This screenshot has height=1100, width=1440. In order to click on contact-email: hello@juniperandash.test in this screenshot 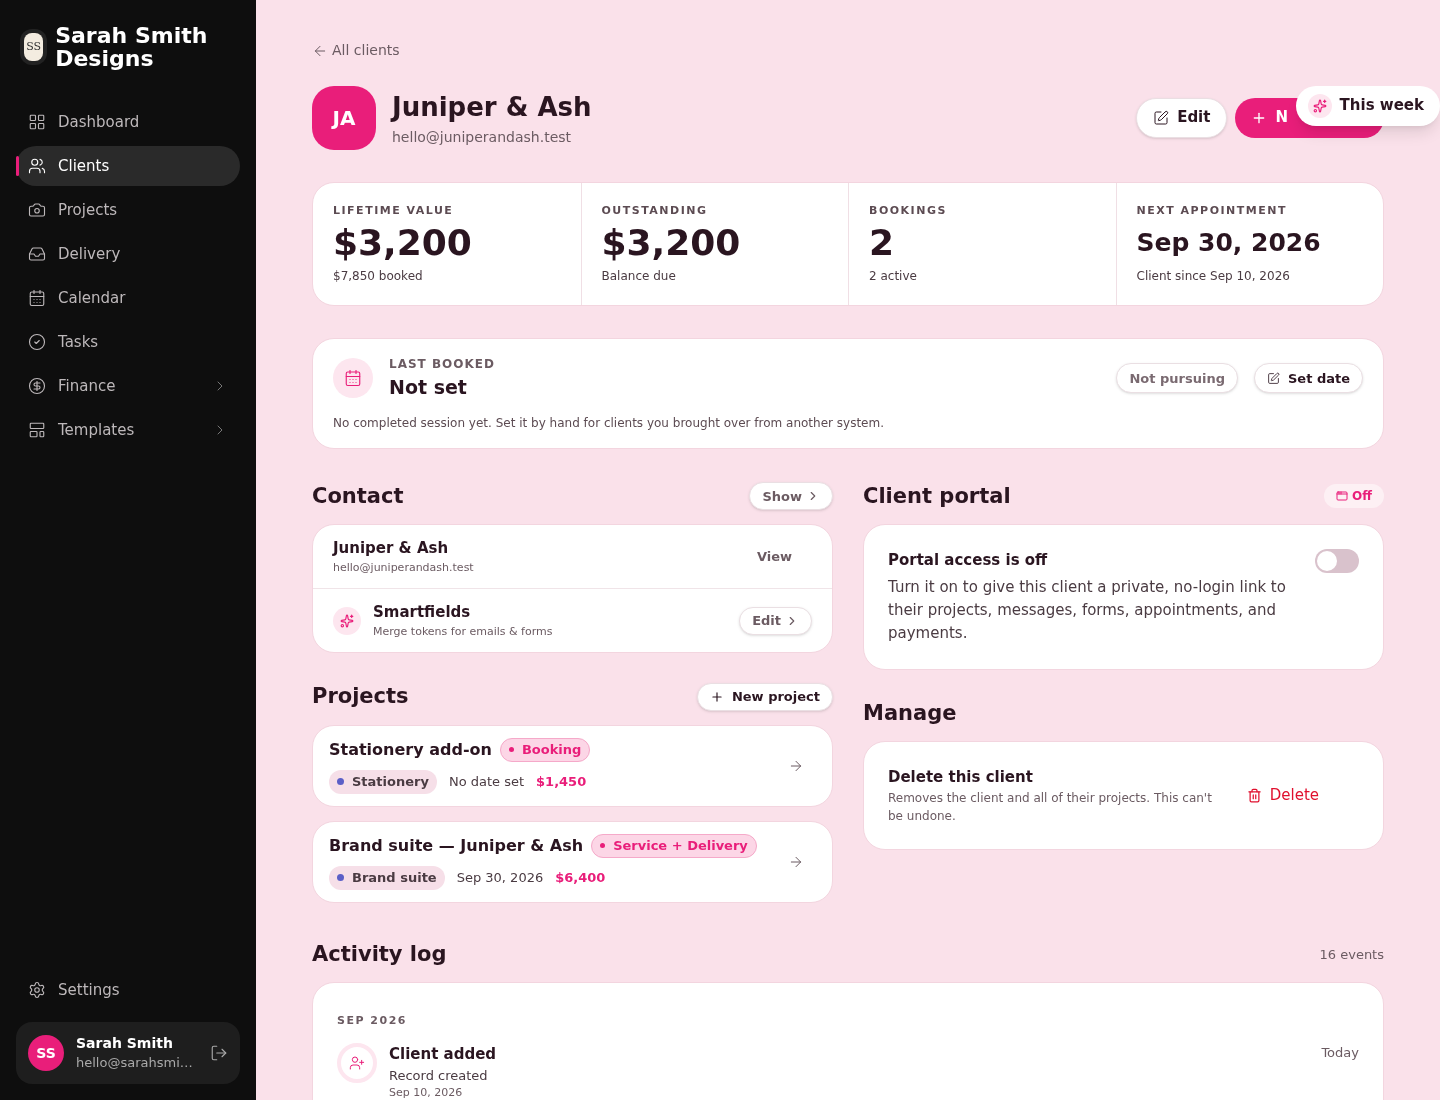, I will do `click(404, 567)`.